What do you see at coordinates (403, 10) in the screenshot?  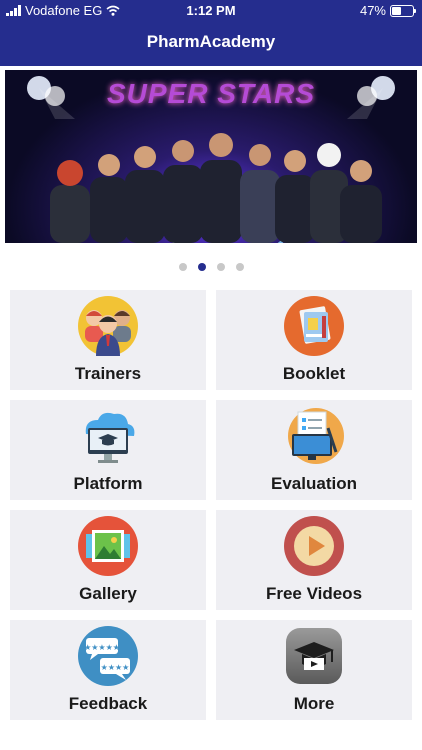 I see `battery-icon` at bounding box center [403, 10].